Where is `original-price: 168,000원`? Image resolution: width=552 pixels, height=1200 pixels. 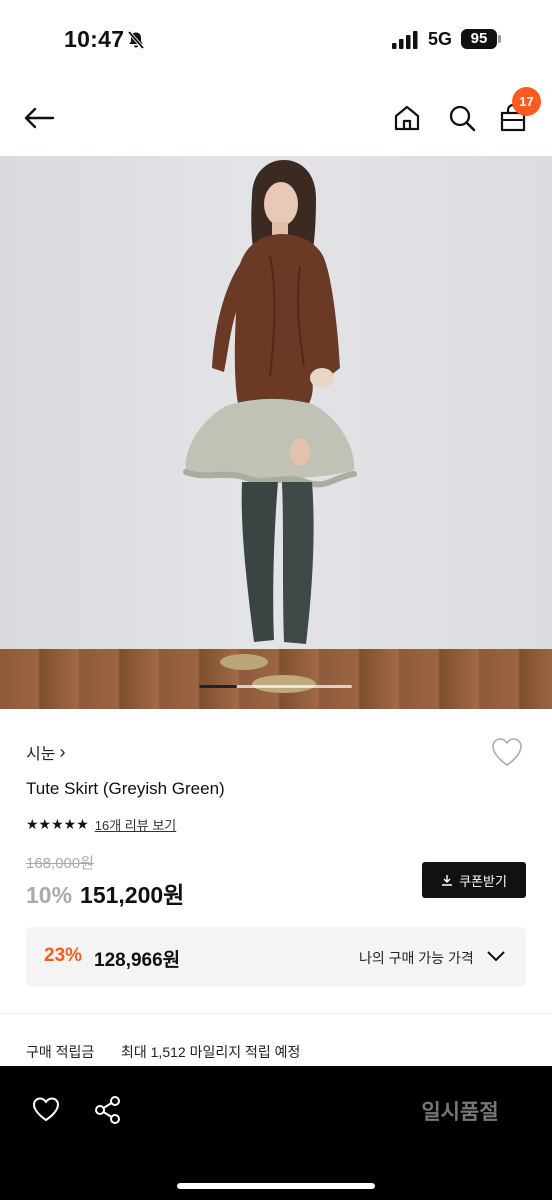
original-price: 168,000원 is located at coordinates (60, 863).